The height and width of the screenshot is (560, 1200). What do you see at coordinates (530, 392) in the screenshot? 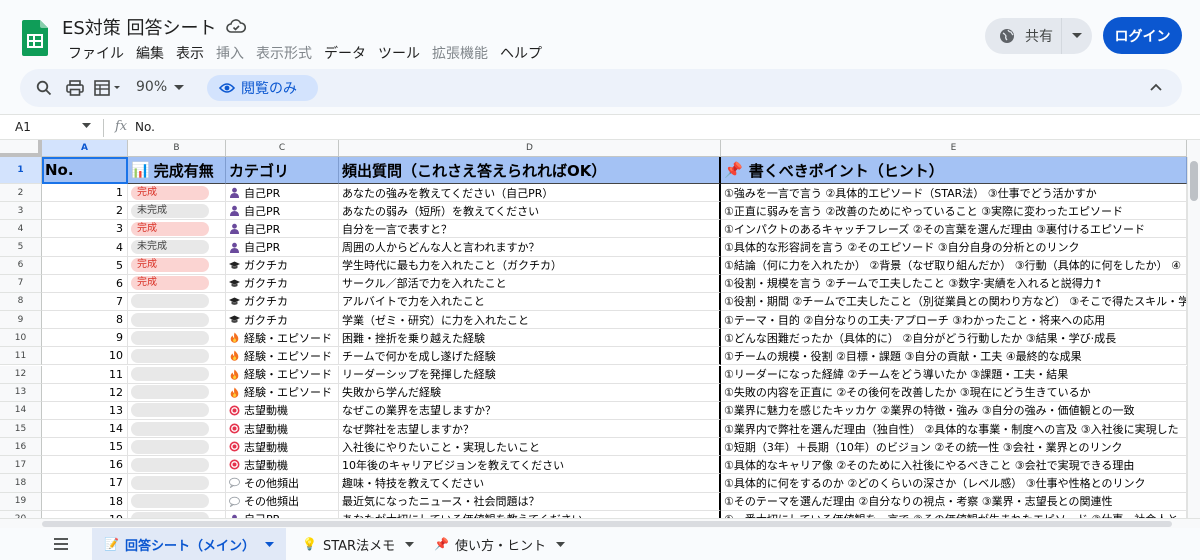
I see `cell-question: 失敗から学んだ経験` at bounding box center [530, 392].